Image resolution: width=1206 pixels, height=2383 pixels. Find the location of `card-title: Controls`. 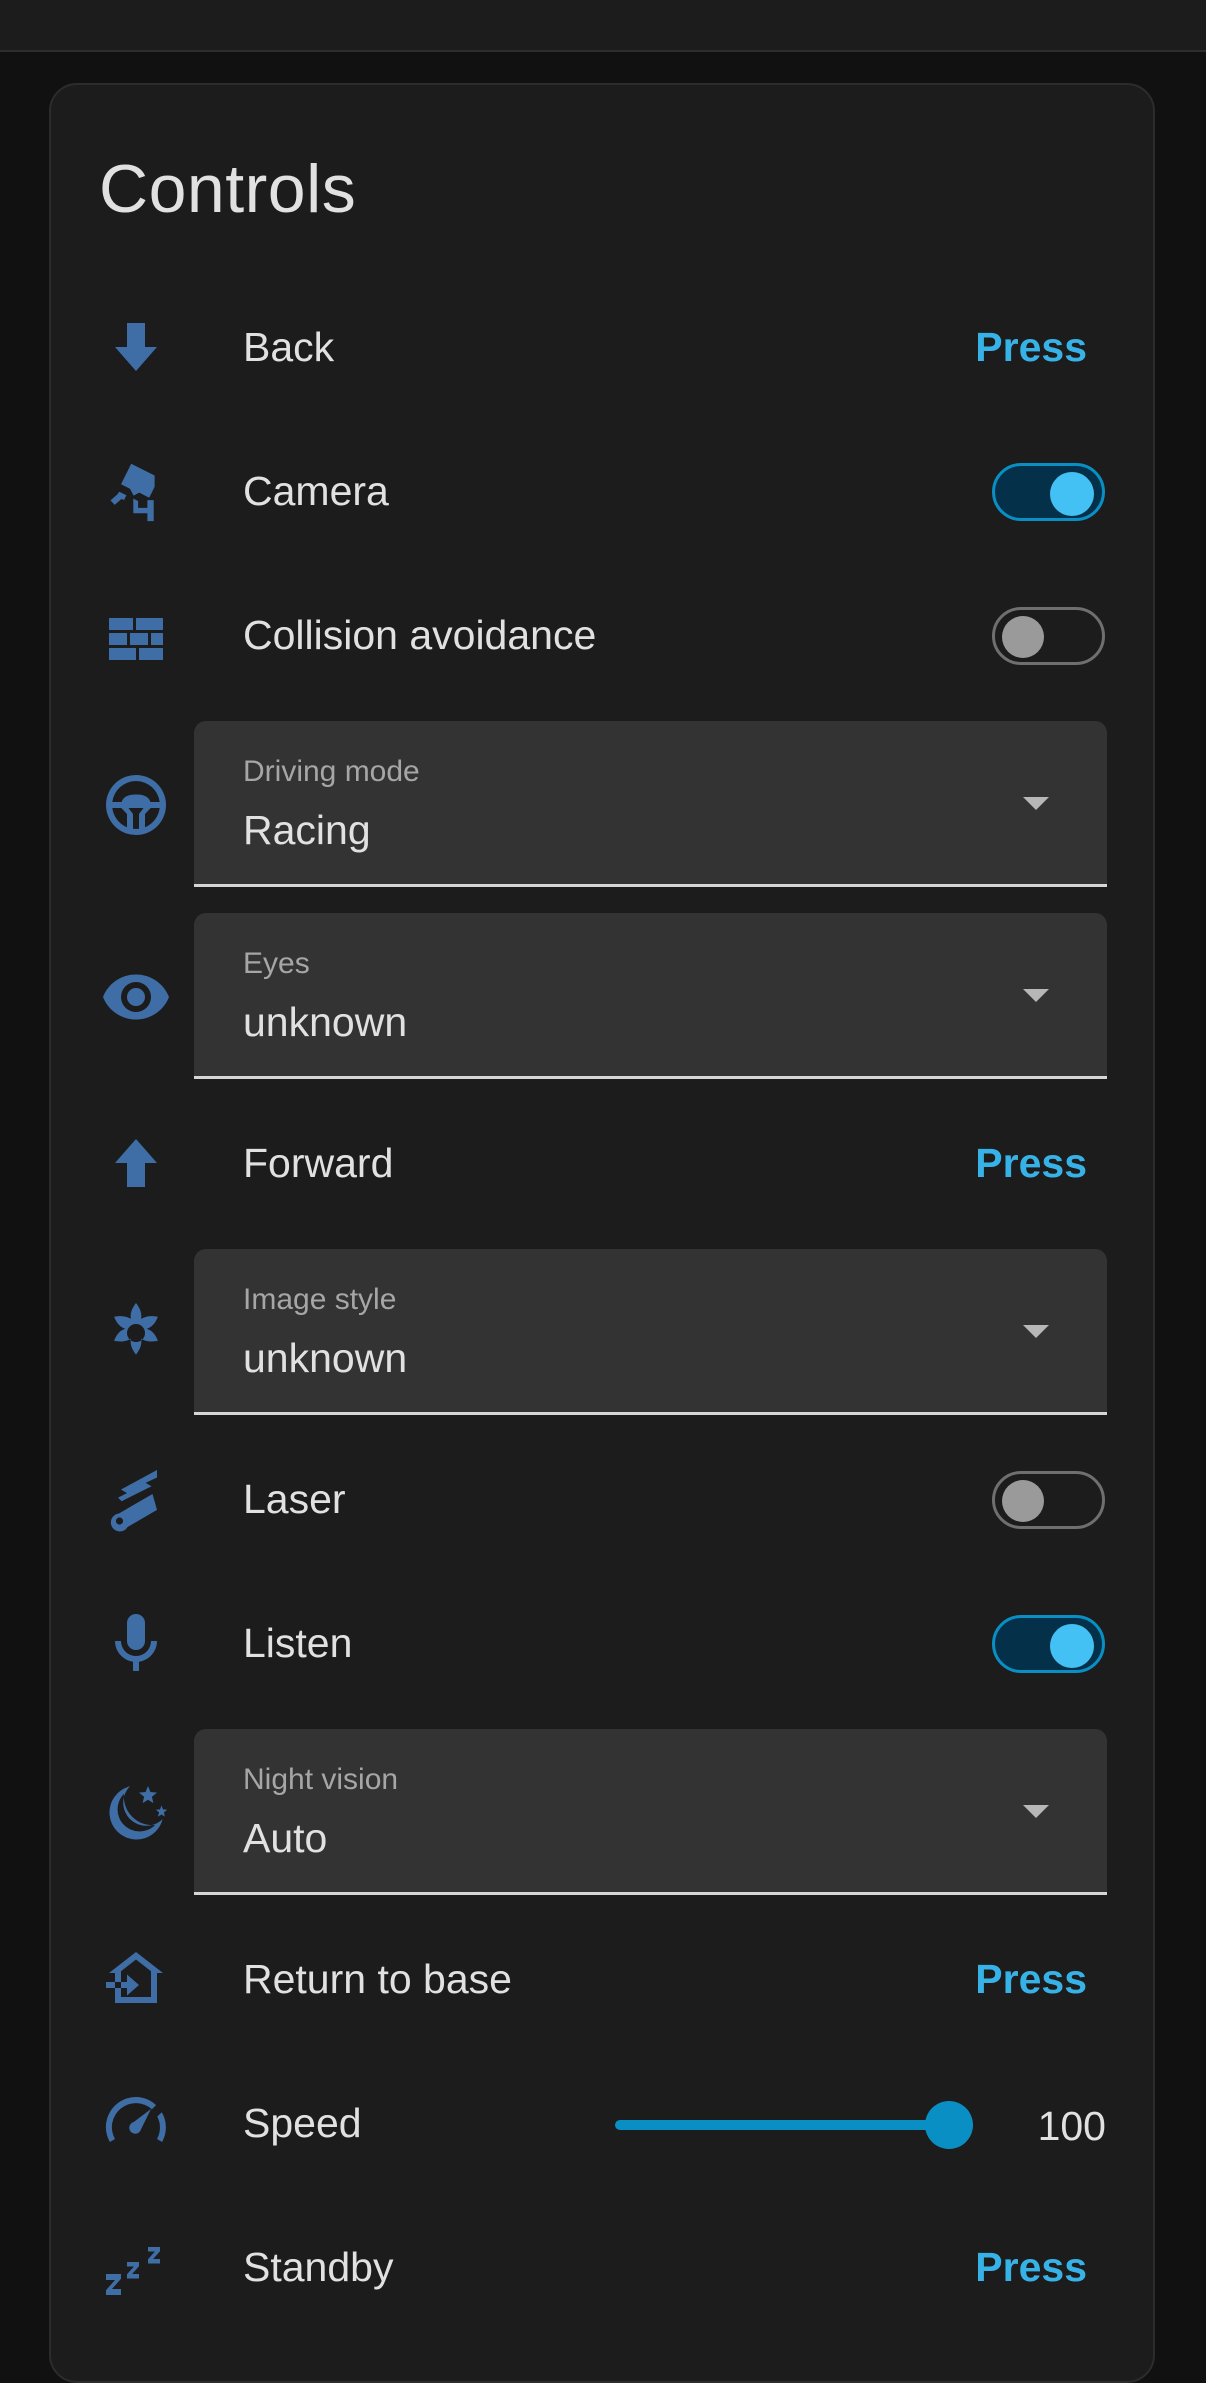

card-title: Controls is located at coordinates (228, 189).